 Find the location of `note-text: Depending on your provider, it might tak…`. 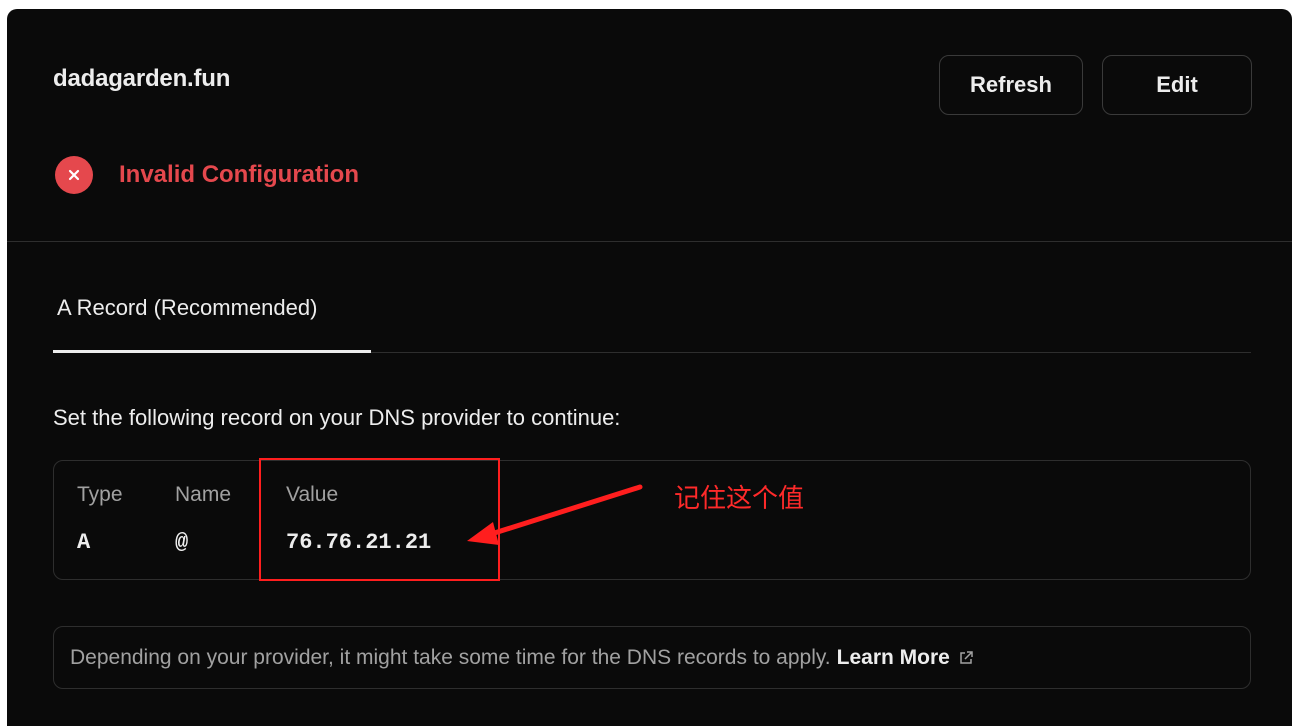

note-text: Depending on your provider, it might tak… is located at coordinates (450, 657).